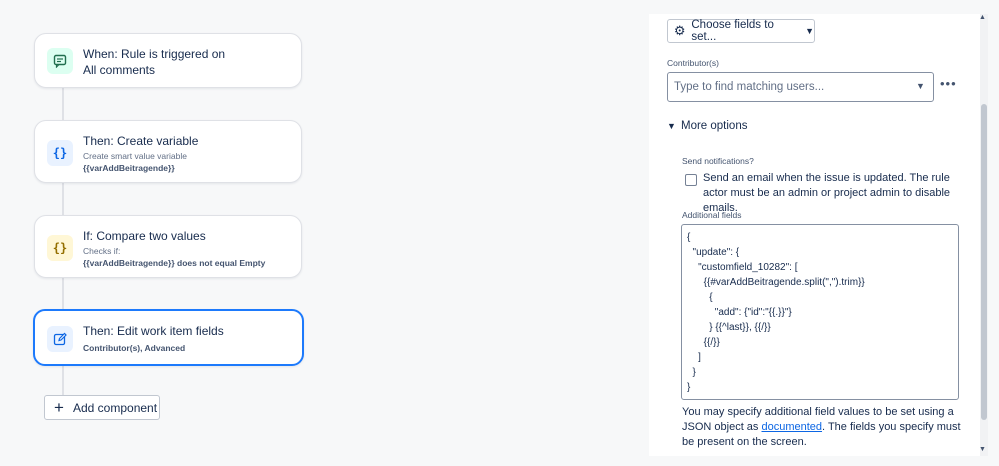 Image resolution: width=999 pixels, height=466 pixels. I want to click on more-options-toggle: ▼ More options, so click(707, 126).